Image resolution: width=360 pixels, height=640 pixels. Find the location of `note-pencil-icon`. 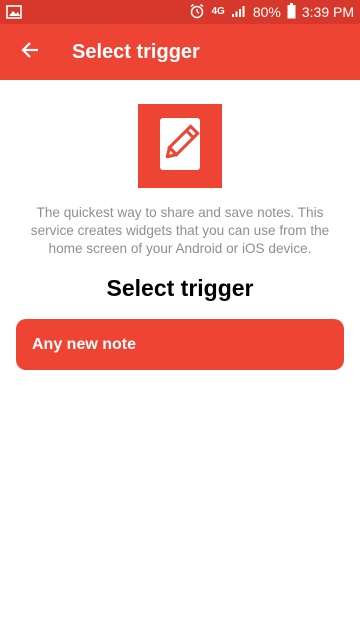

note-pencil-icon is located at coordinates (180, 146).